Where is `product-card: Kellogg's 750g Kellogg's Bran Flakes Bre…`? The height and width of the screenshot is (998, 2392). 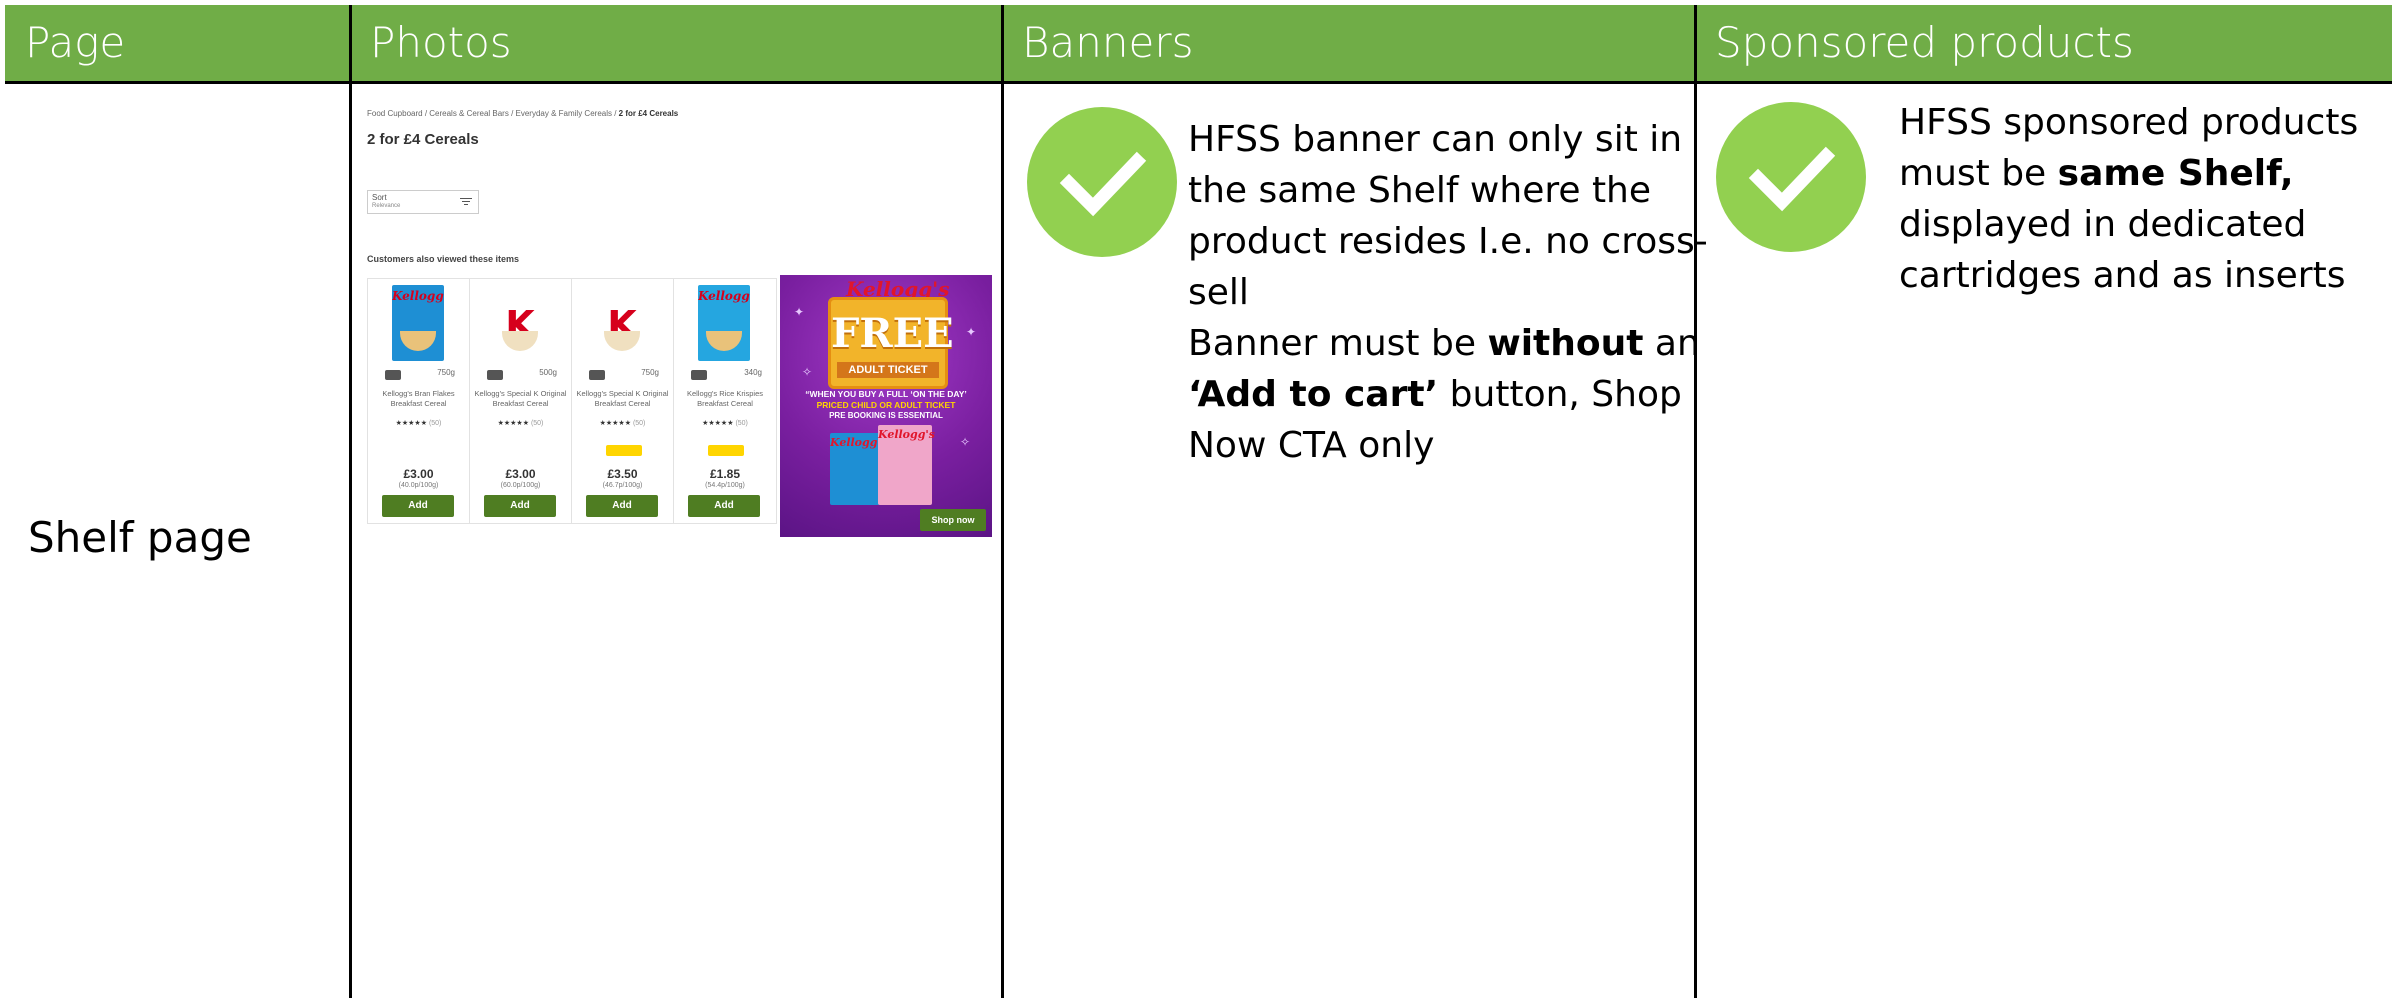 product-card: Kellogg's 750g Kellogg's Bran Flakes Bre… is located at coordinates (419, 401).